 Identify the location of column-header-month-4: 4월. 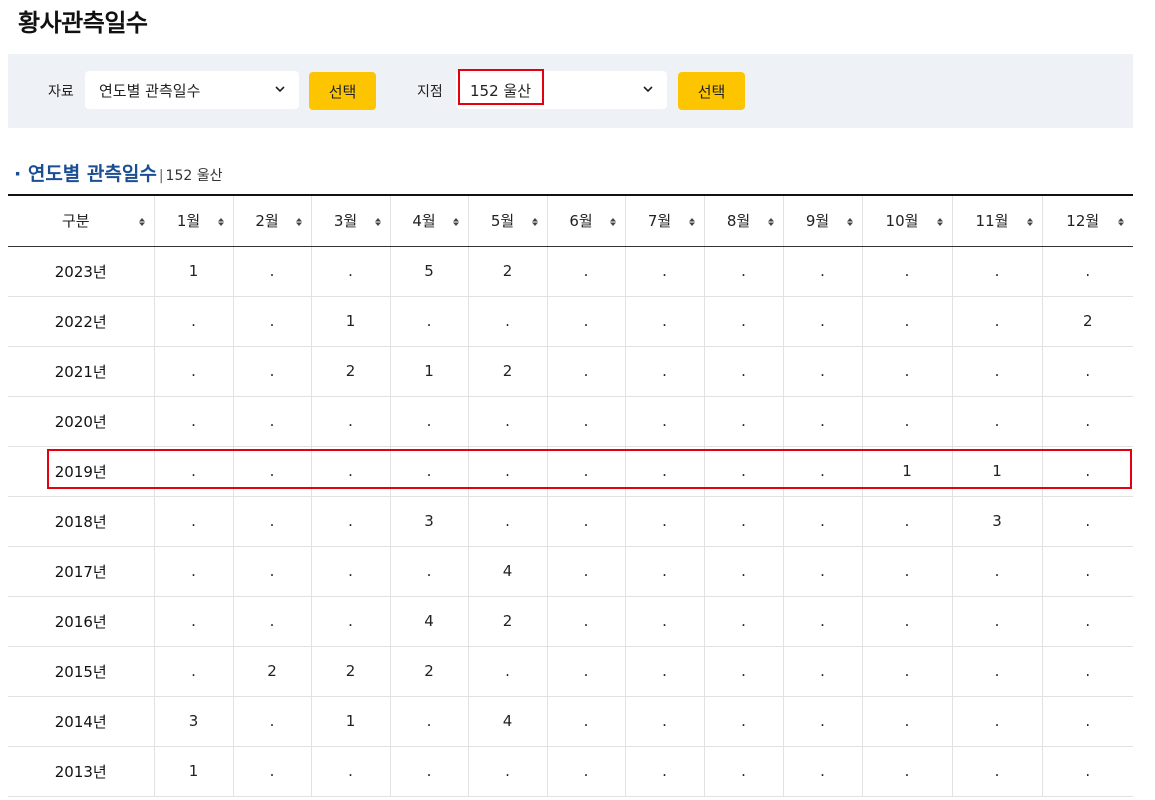
(429, 220).